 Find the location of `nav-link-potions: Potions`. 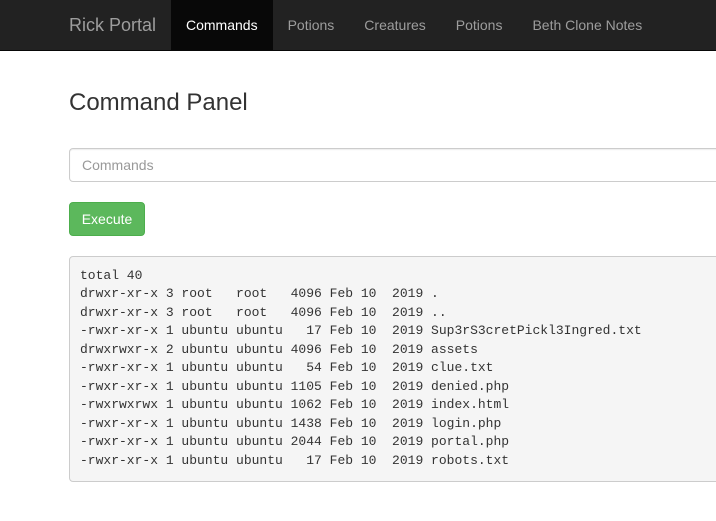

nav-link-potions: Potions is located at coordinates (311, 25).